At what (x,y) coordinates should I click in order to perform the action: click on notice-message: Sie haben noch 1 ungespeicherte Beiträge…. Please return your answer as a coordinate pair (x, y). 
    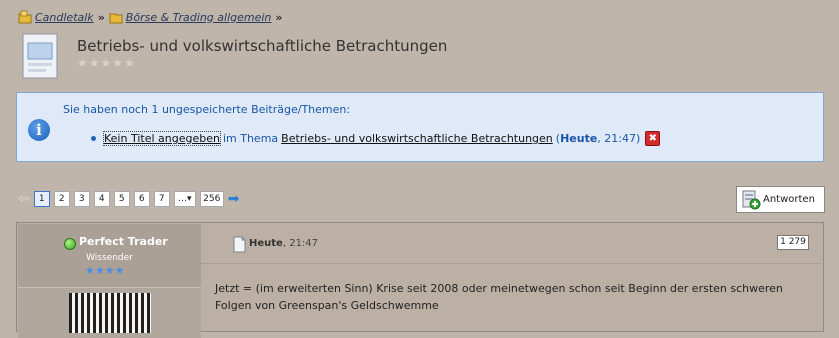
    Looking at the image, I should click on (207, 109).